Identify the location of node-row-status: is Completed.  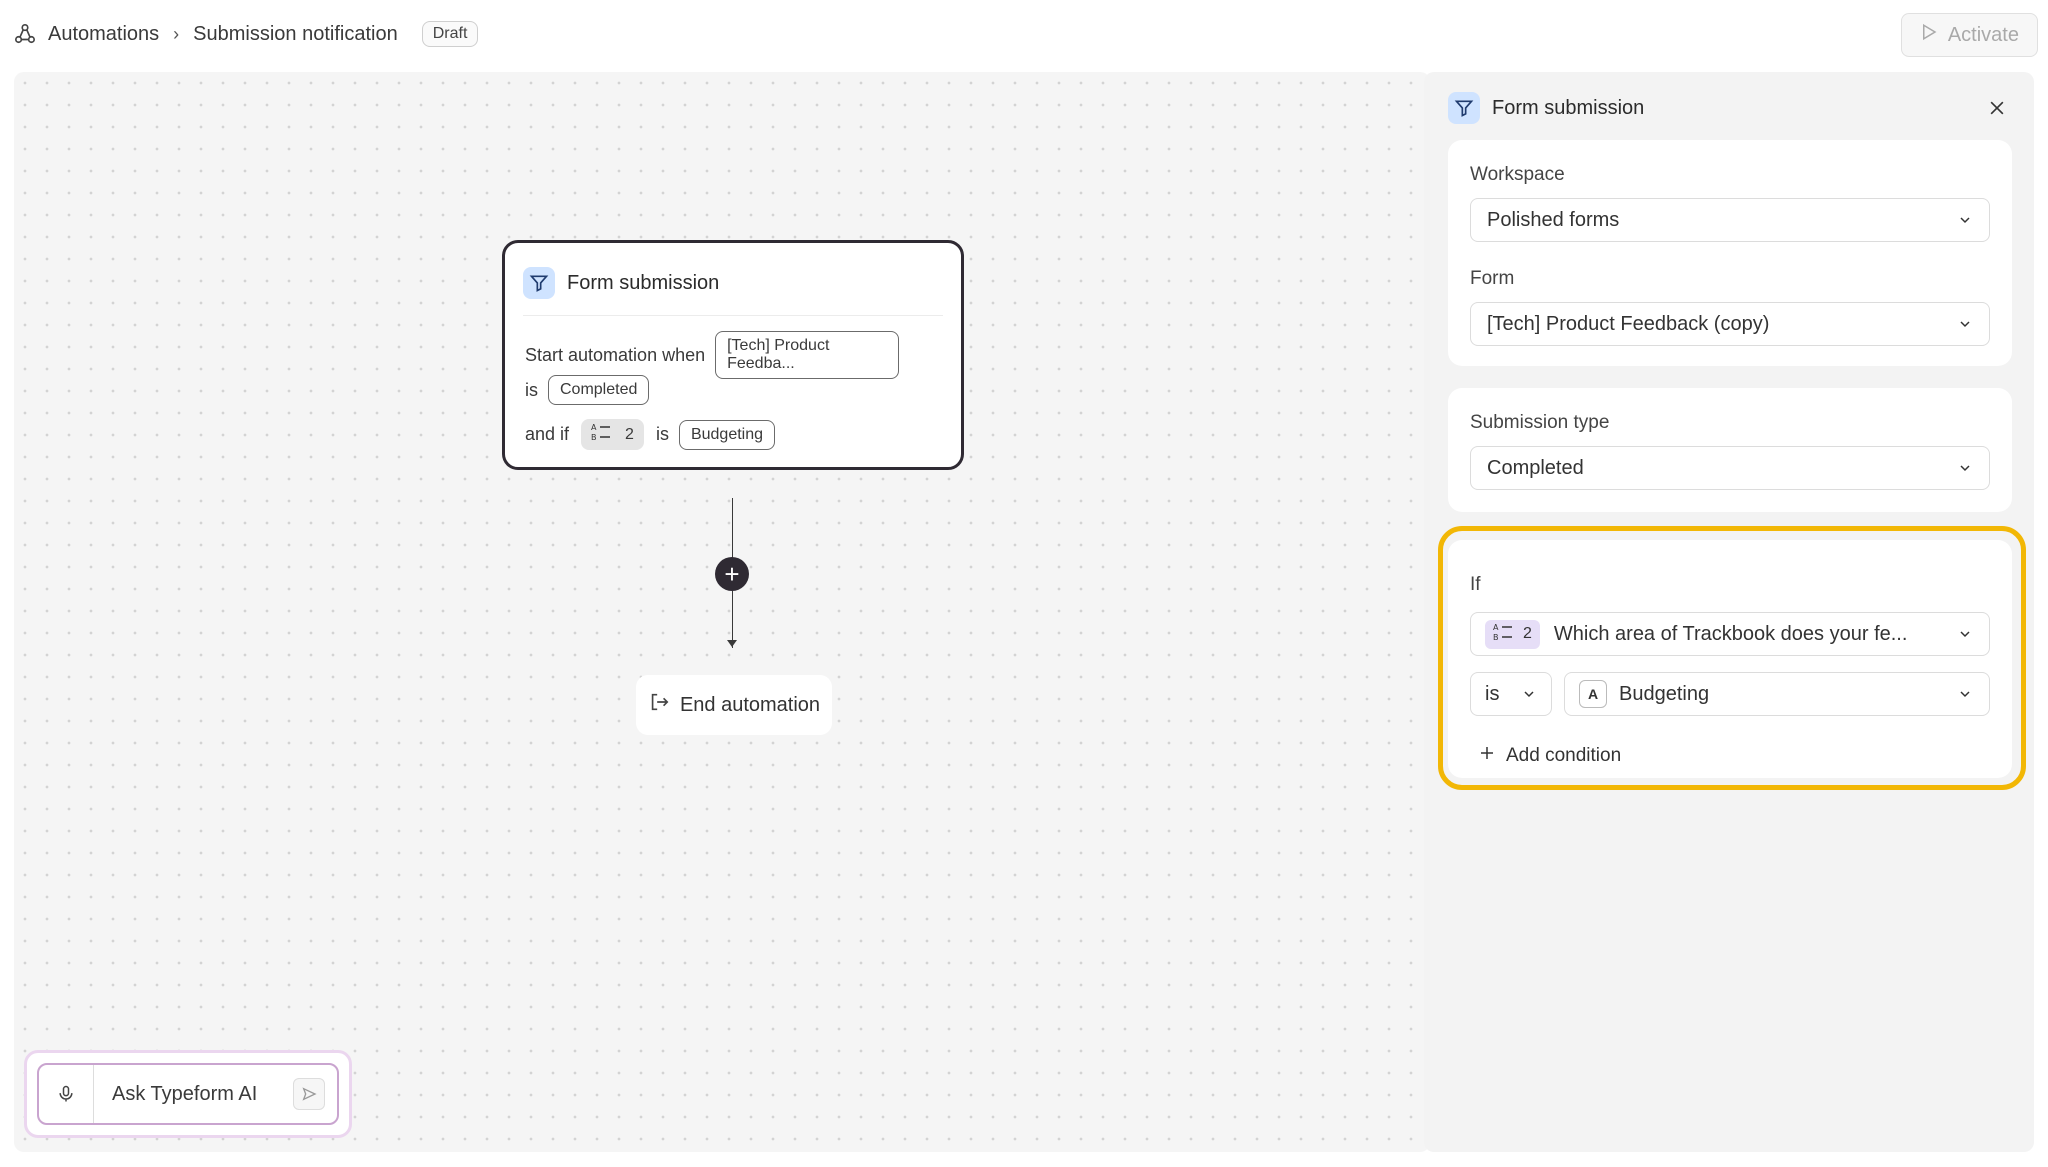
(587, 390).